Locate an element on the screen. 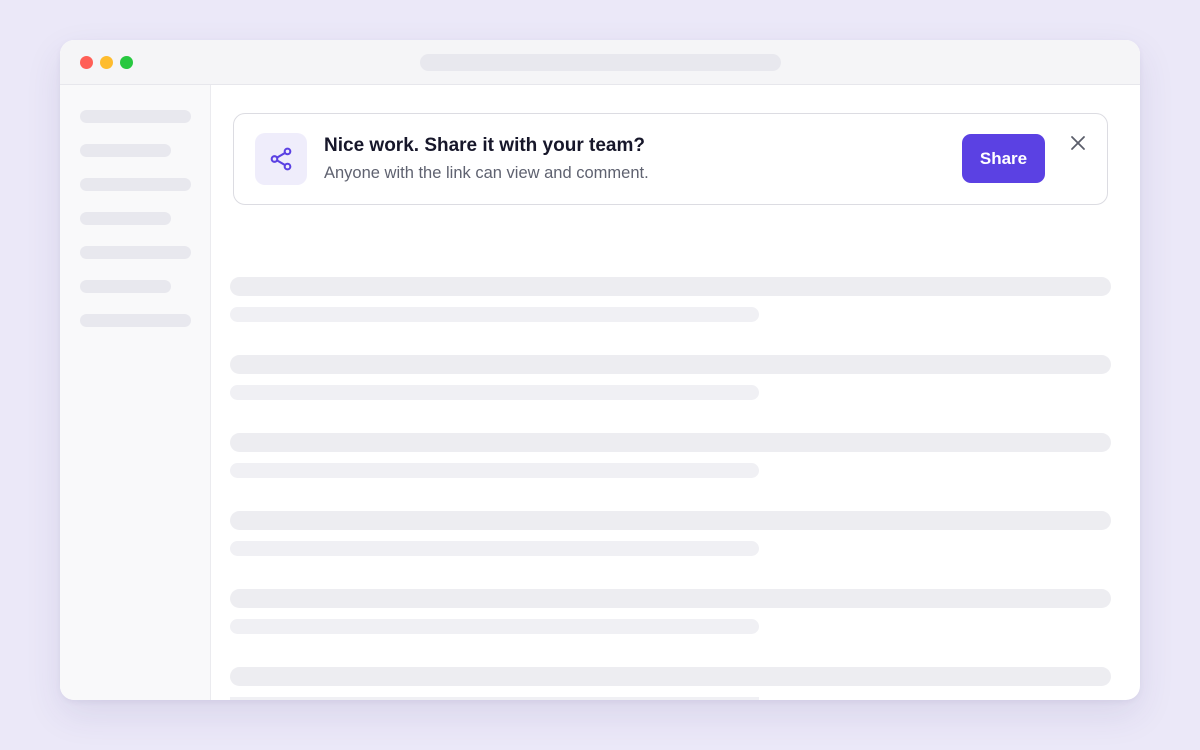 The height and width of the screenshot is (750, 1200). banner-title: Nice work. Share it with your team? is located at coordinates (484, 145).